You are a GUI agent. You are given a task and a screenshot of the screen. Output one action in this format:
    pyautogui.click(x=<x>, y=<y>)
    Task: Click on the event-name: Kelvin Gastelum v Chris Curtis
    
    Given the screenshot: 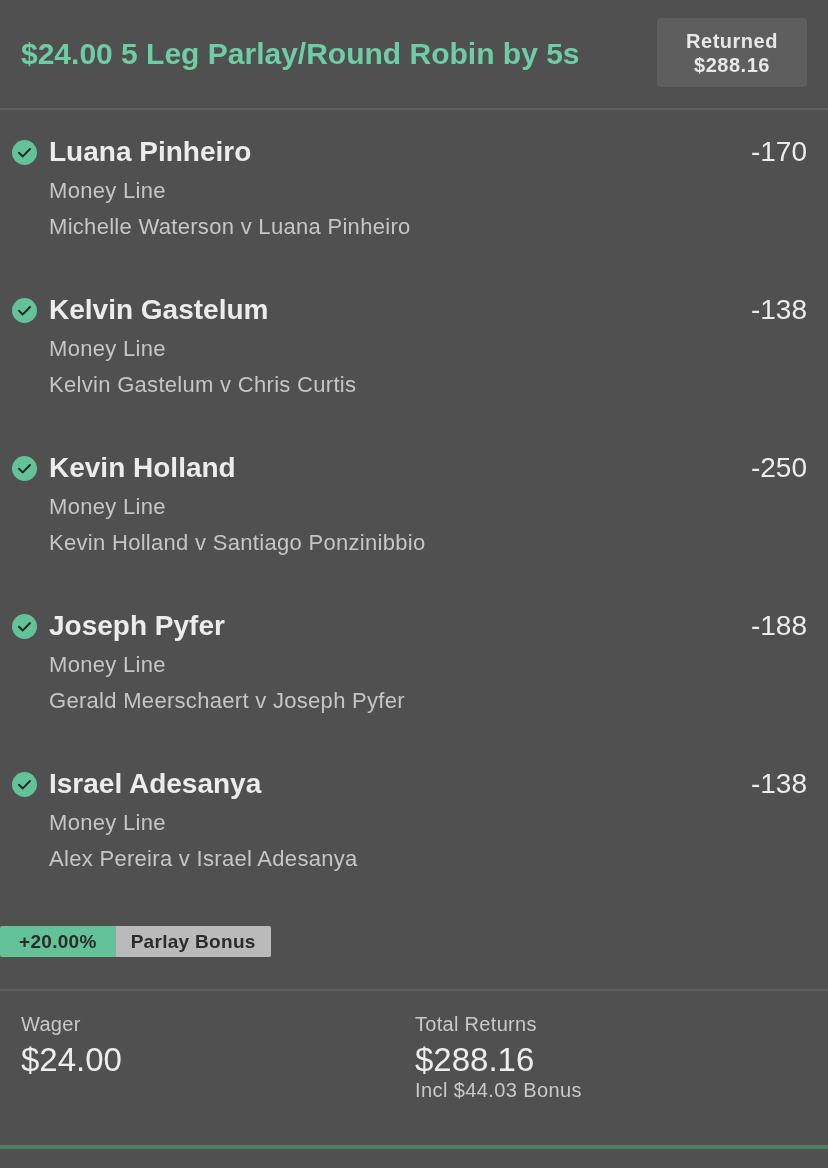 What is the action you would take?
    pyautogui.click(x=203, y=384)
    